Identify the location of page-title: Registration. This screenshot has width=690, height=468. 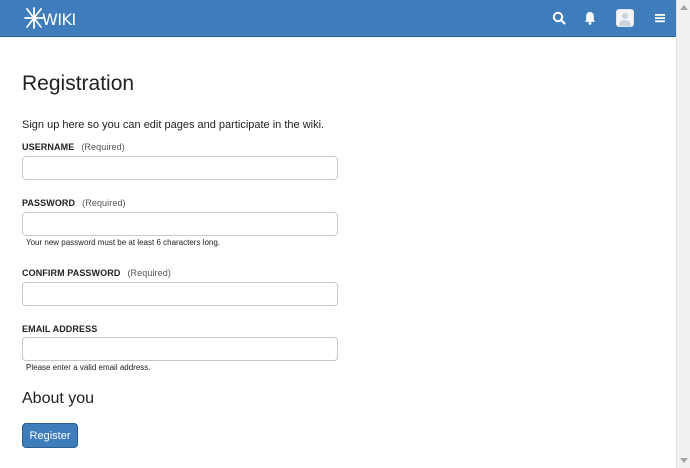
(78, 83).